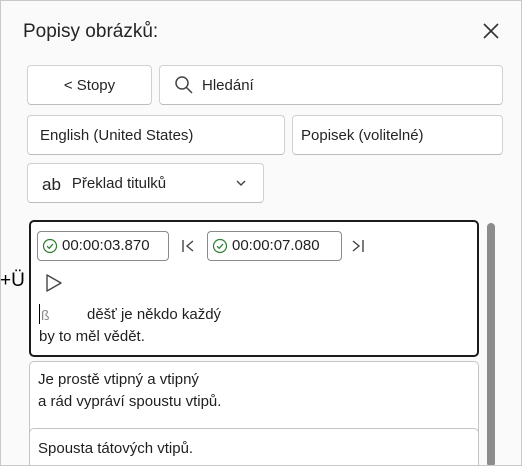  Describe the element at coordinates (331, 85) in the screenshot. I see `search-field: Hledání` at that location.